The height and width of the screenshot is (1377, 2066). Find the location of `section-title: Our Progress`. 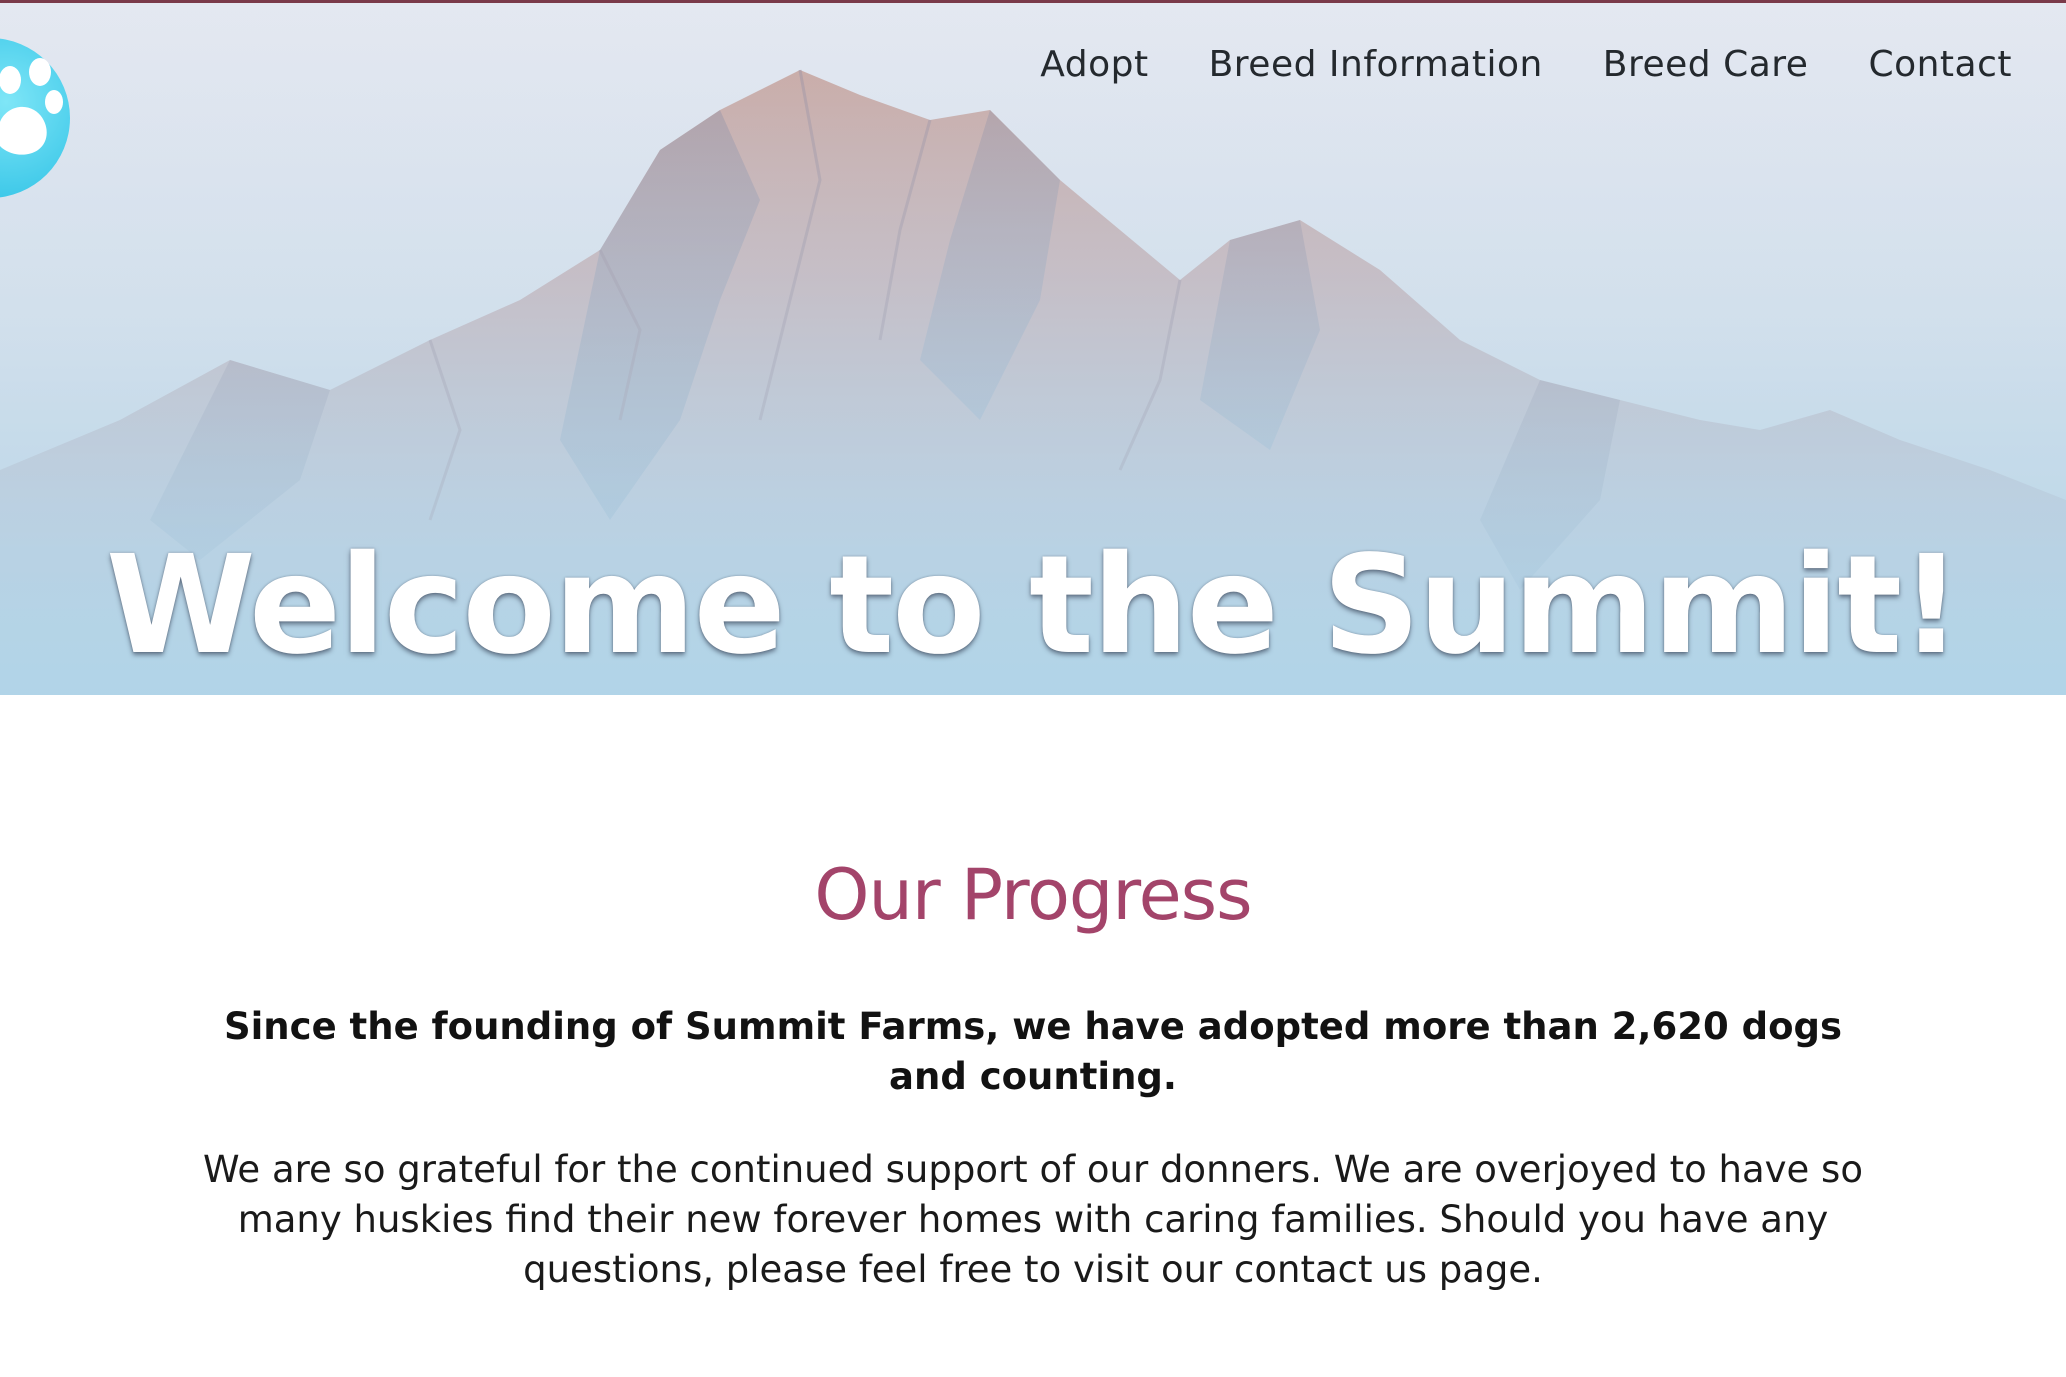

section-title: Our Progress is located at coordinates (1033, 895).